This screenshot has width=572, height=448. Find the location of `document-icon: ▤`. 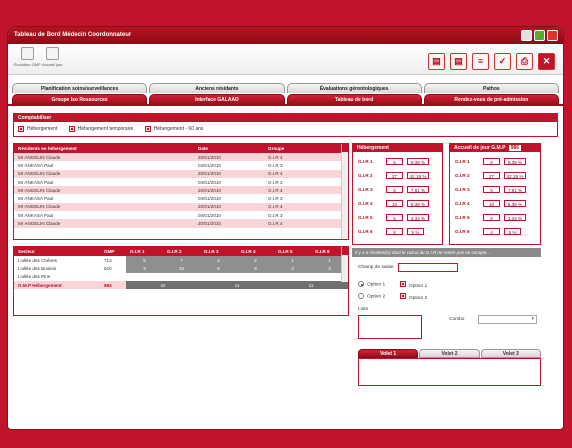

document-icon: ▤ is located at coordinates (436, 61).